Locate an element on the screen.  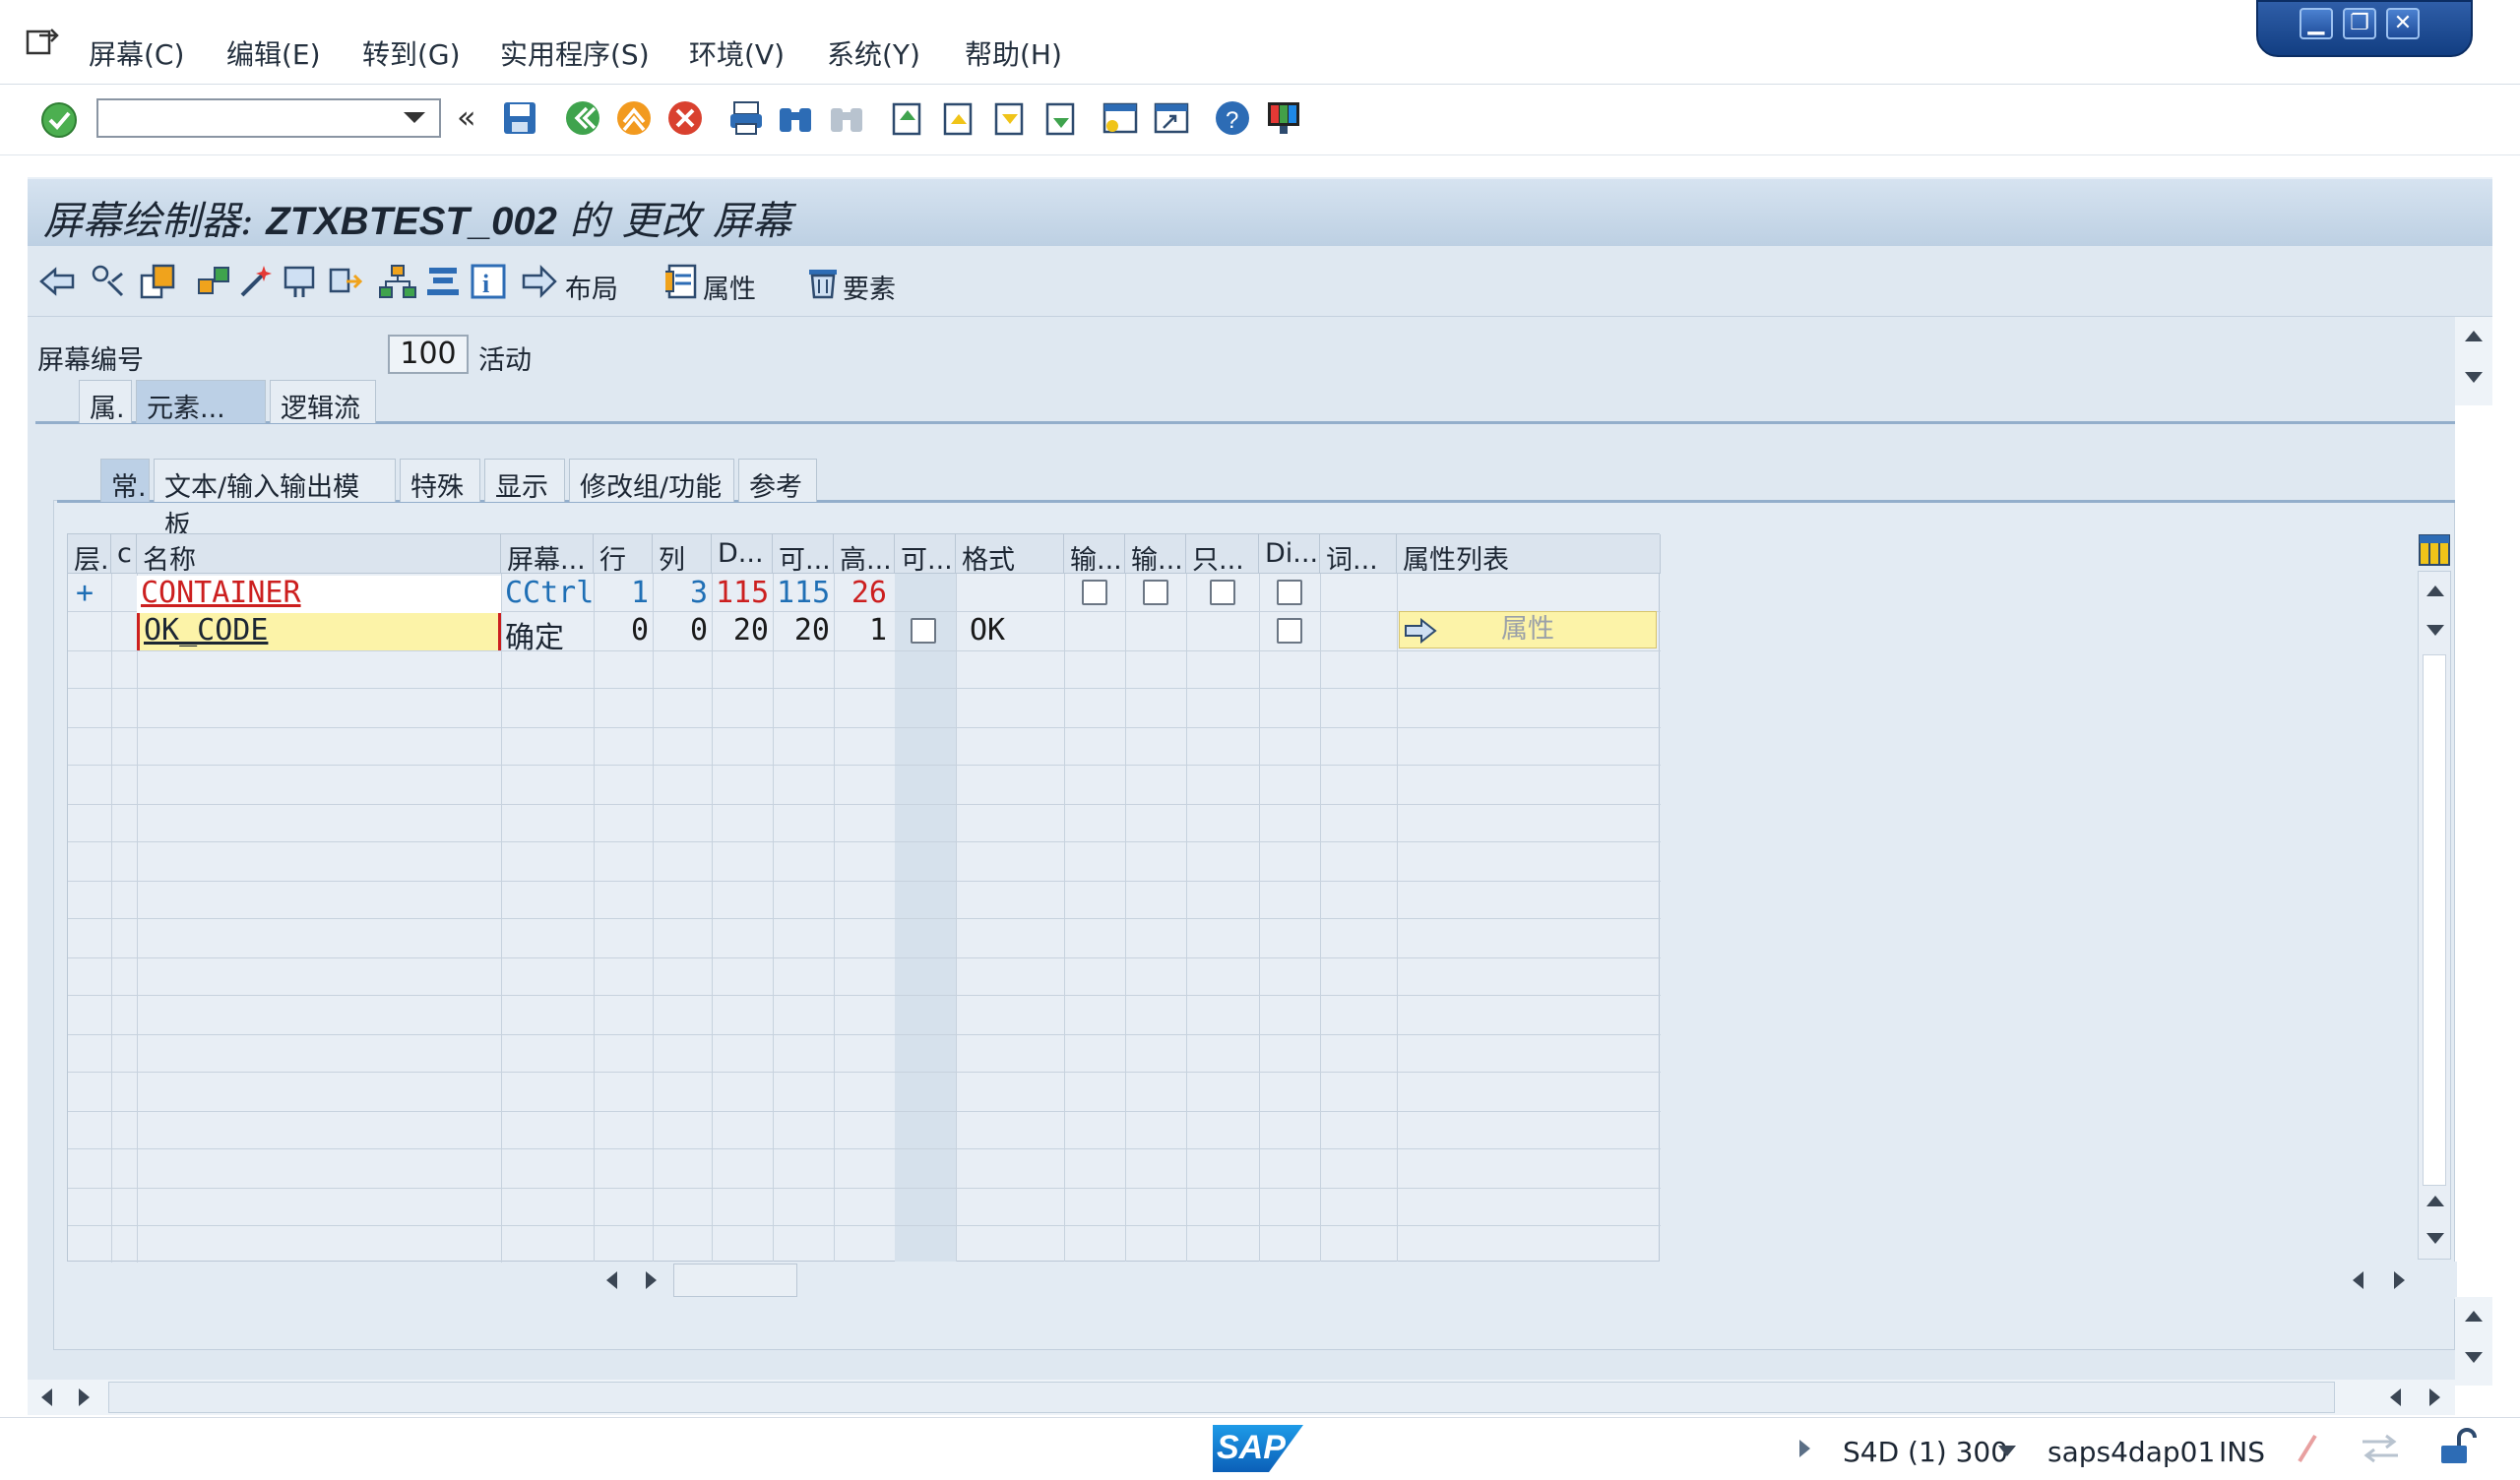
menu-environment: 环境(V) is located at coordinates (737, 53).